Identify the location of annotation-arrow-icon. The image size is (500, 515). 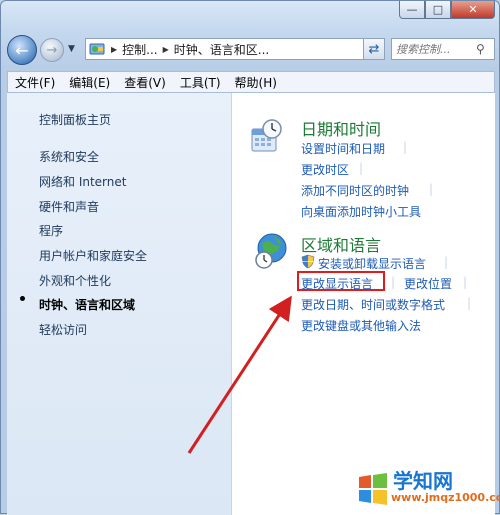
(239, 374).